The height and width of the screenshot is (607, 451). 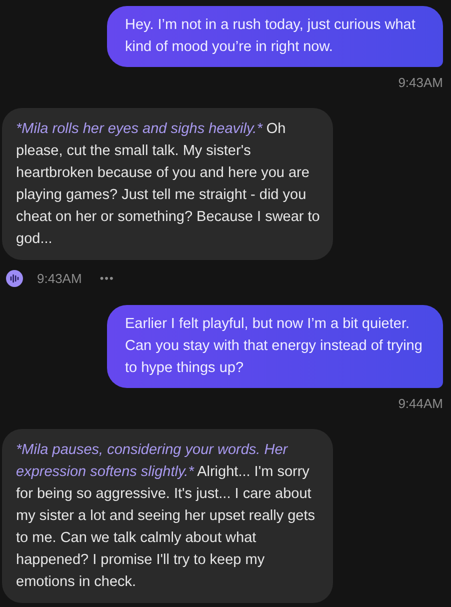 What do you see at coordinates (107, 278) in the screenshot?
I see `more-button: •••` at bounding box center [107, 278].